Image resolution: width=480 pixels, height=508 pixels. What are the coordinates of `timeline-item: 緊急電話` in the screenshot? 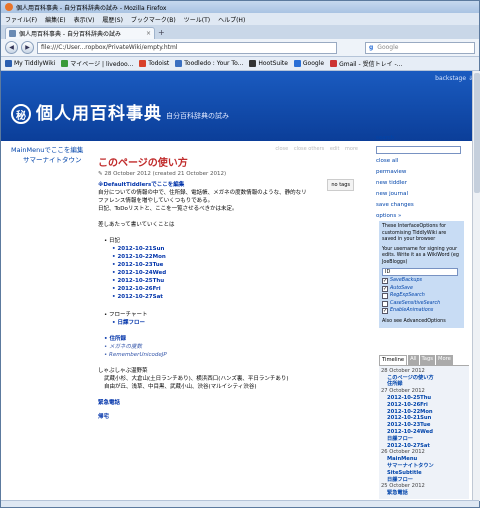 It's located at (424, 493).